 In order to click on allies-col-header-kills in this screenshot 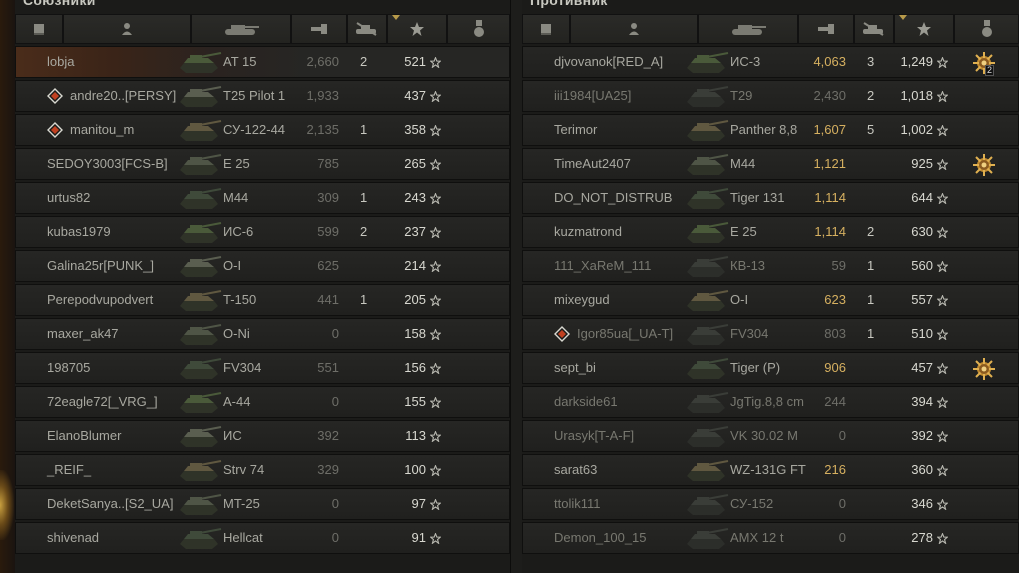, I will do `click(367, 29)`.